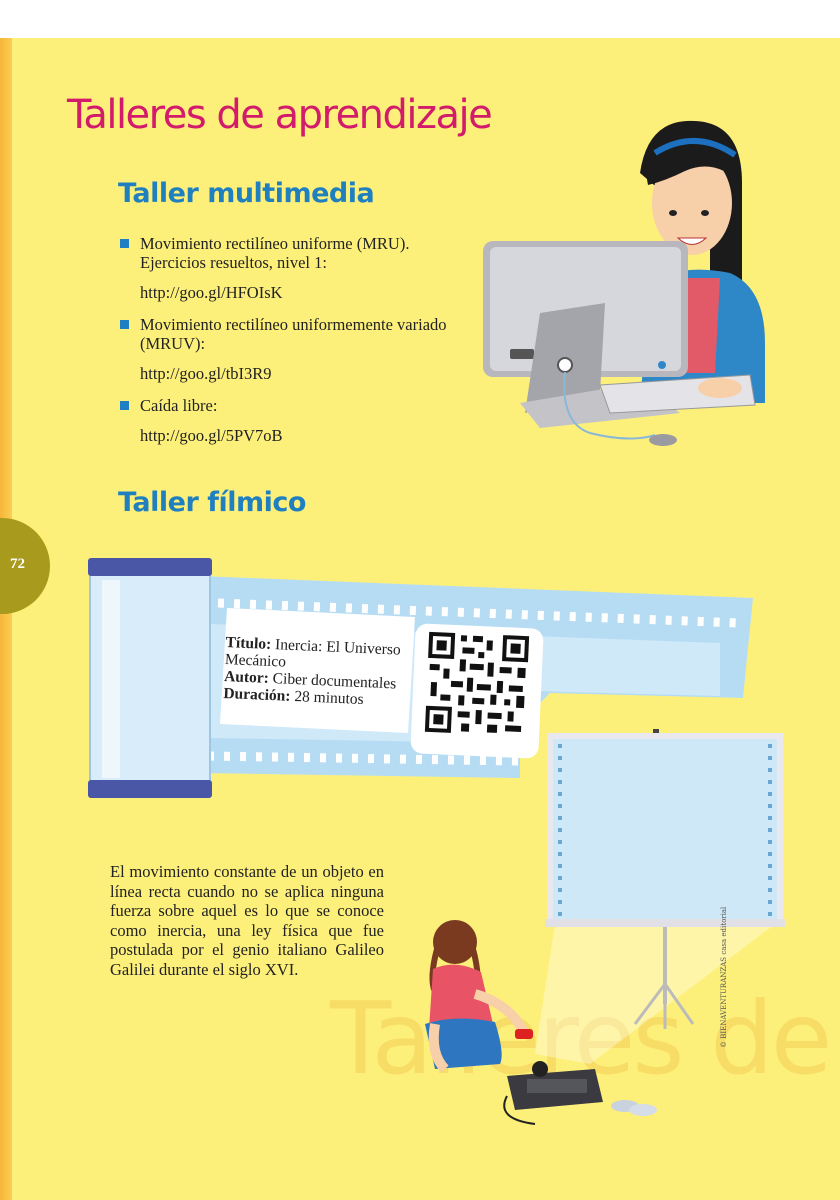 This screenshot has width=840, height=1200. Describe the element at coordinates (246, 677) in the screenshot. I see `autor-label: Autor:` at that location.